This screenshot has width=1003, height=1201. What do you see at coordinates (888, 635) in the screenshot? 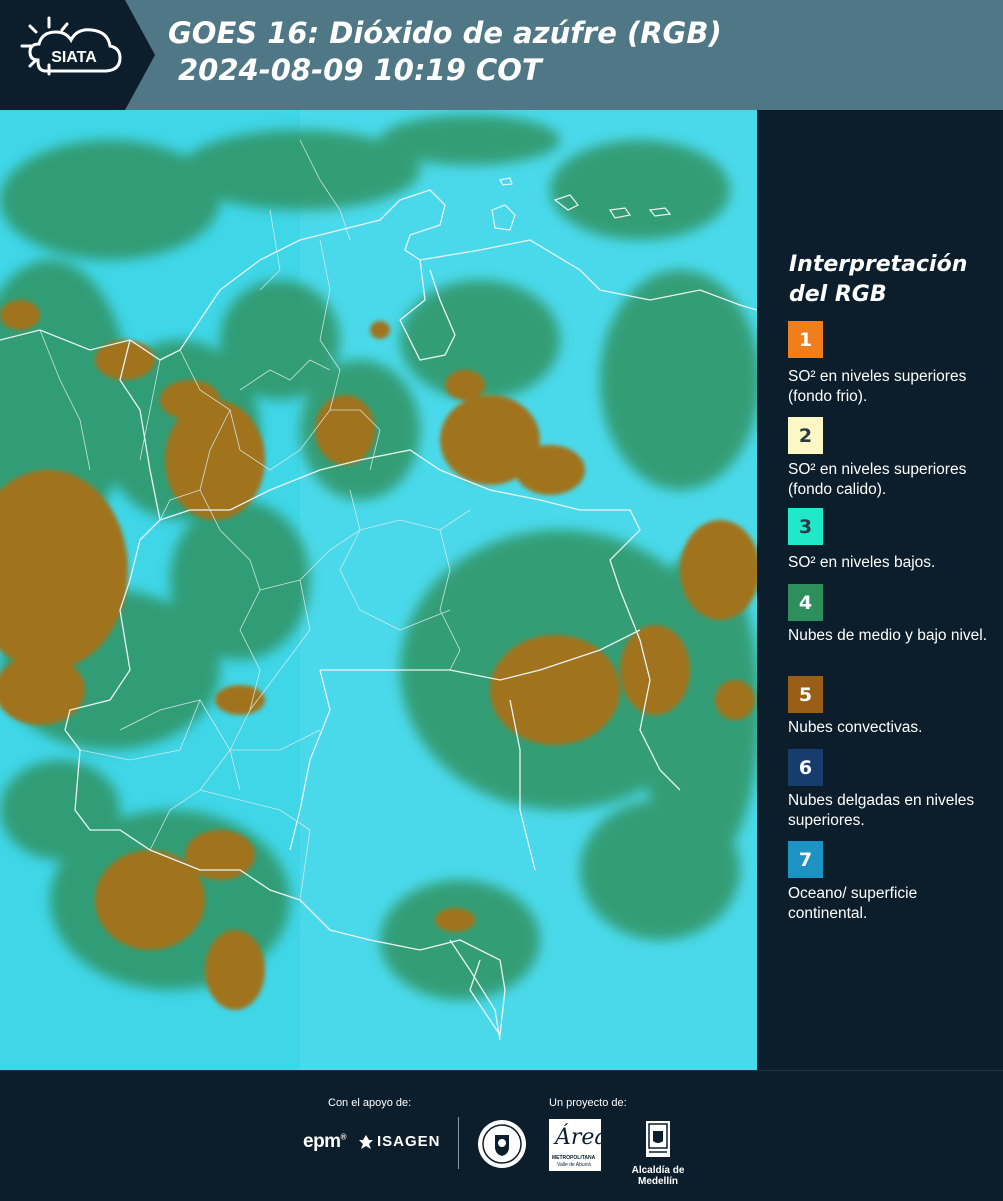
I see `legend-label-4: Nubes de medio y bajo nivel.` at bounding box center [888, 635].